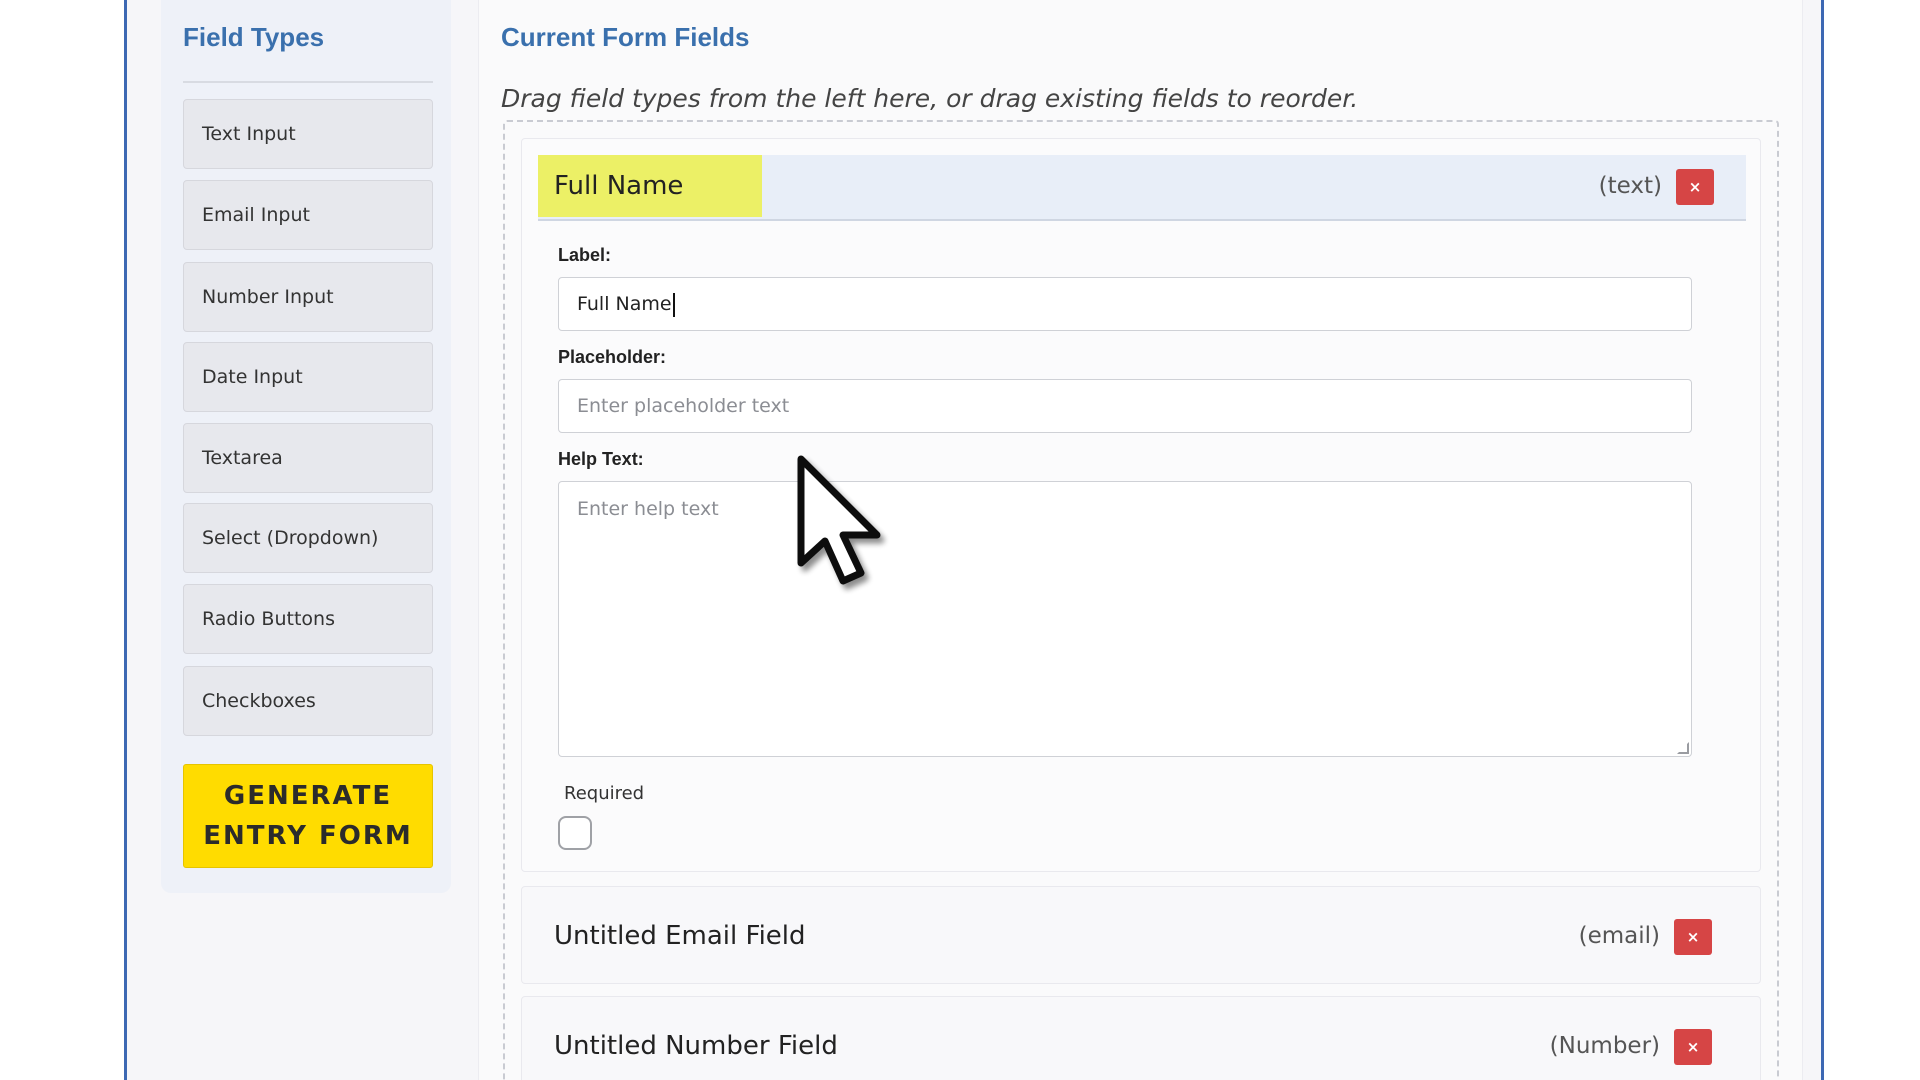 The width and height of the screenshot is (1920, 1080). Describe the element at coordinates (308, 701) in the screenshot. I see `field-type-checkboxes: Checkboxes` at that location.